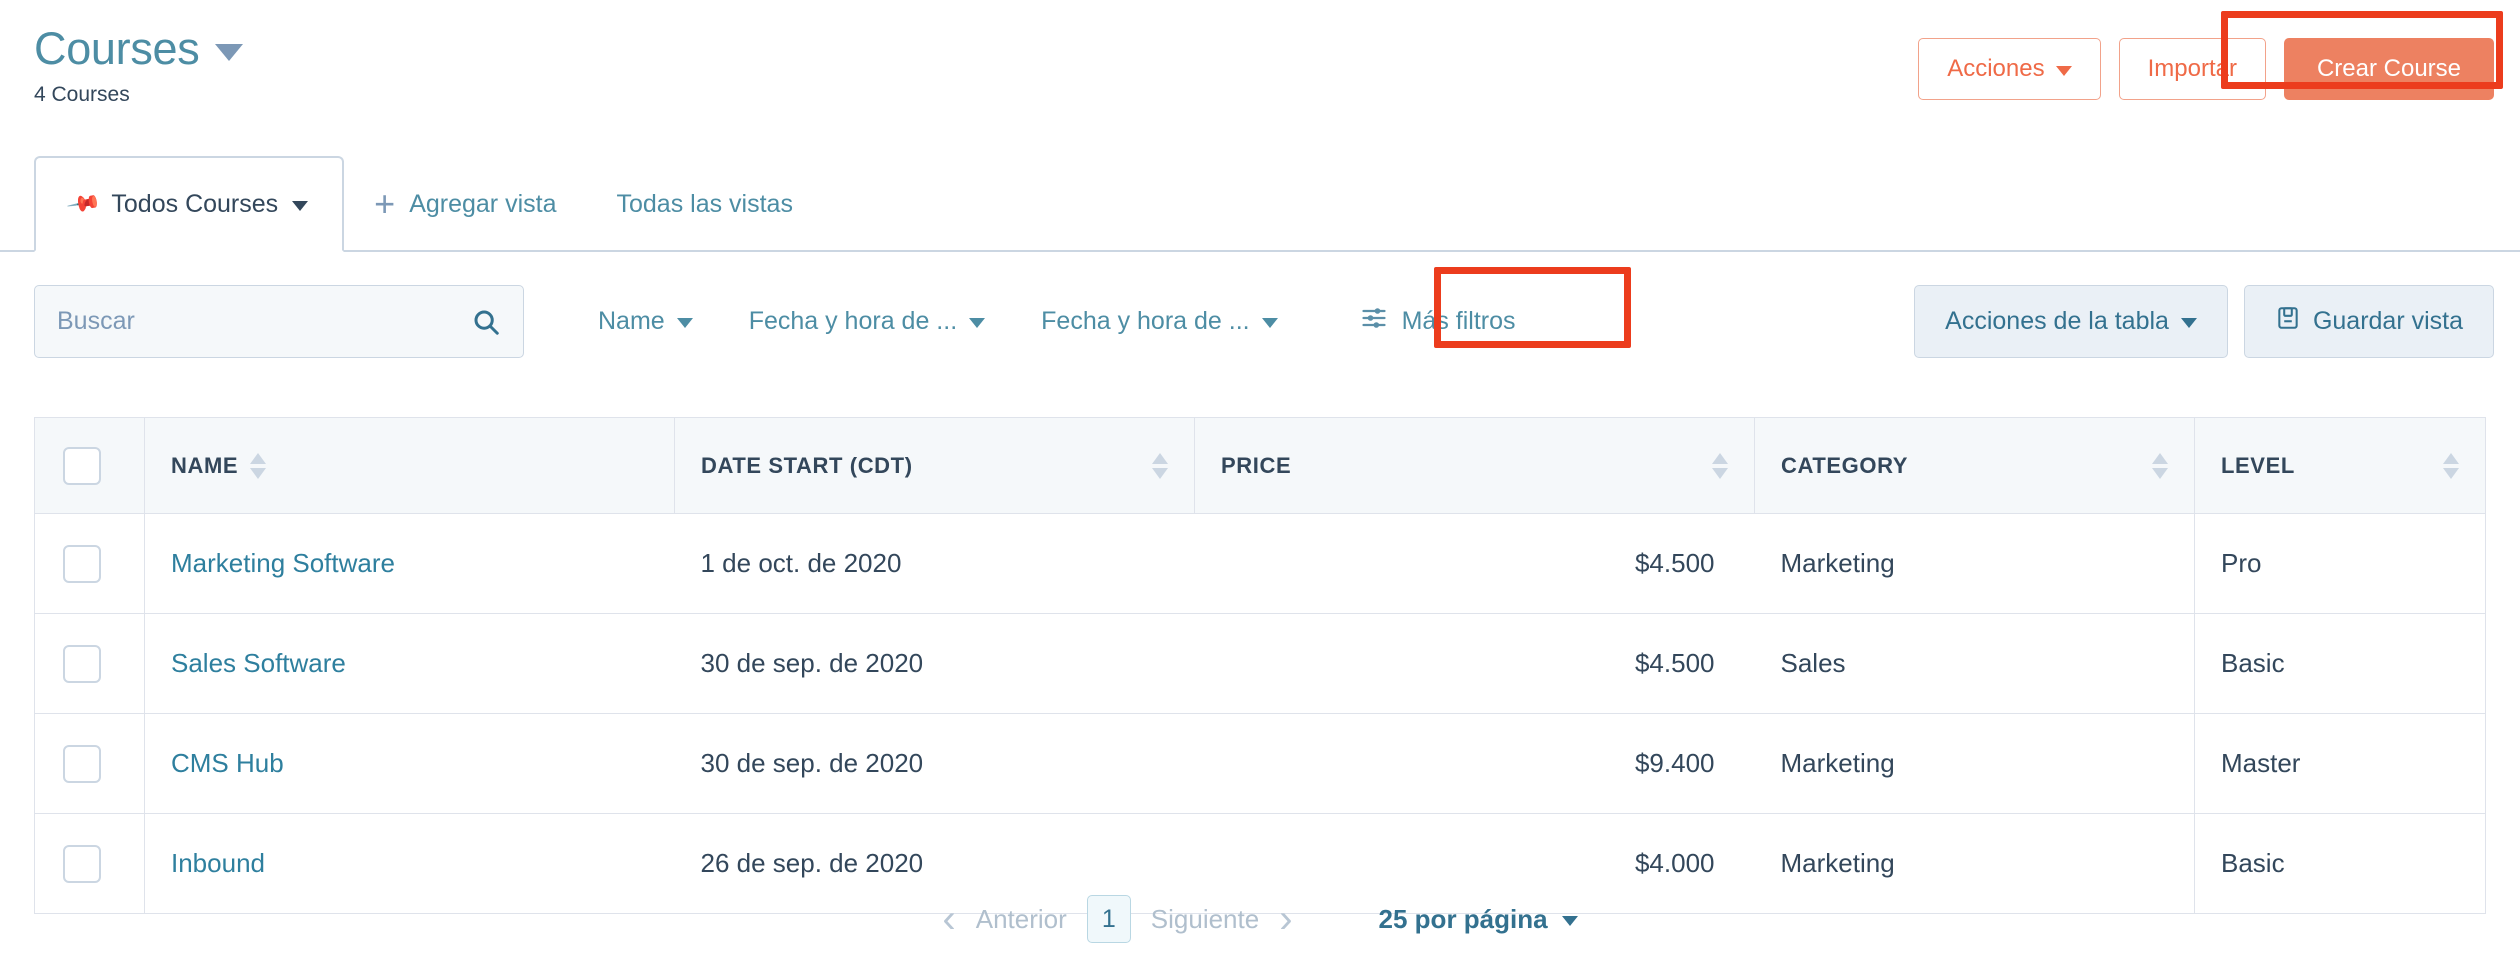 This screenshot has height=980, width=2520. I want to click on column-header-category: CATEGORY, so click(1974, 465).